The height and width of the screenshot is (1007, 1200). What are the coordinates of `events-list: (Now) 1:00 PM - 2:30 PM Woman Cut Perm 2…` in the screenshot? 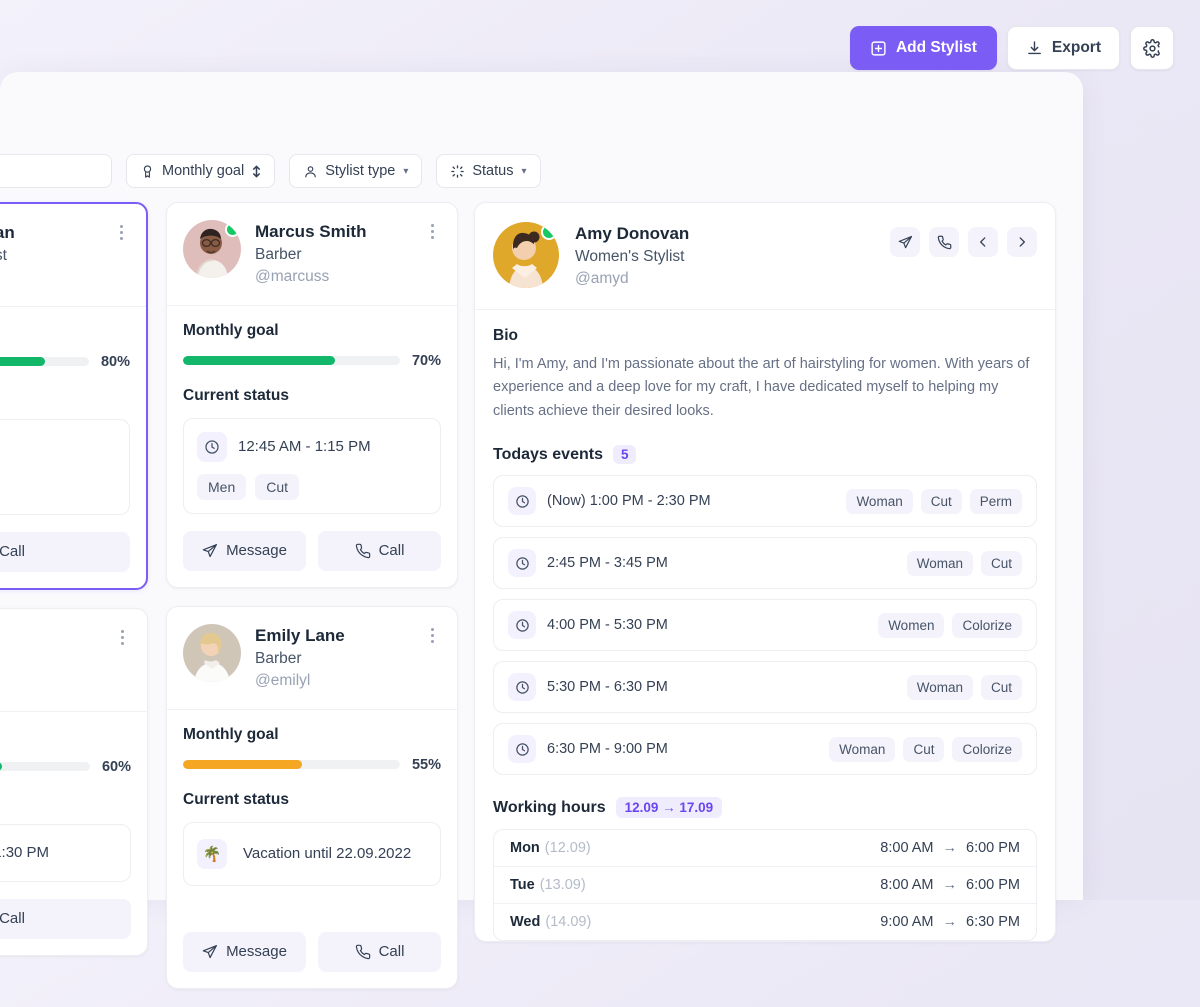 It's located at (765, 625).